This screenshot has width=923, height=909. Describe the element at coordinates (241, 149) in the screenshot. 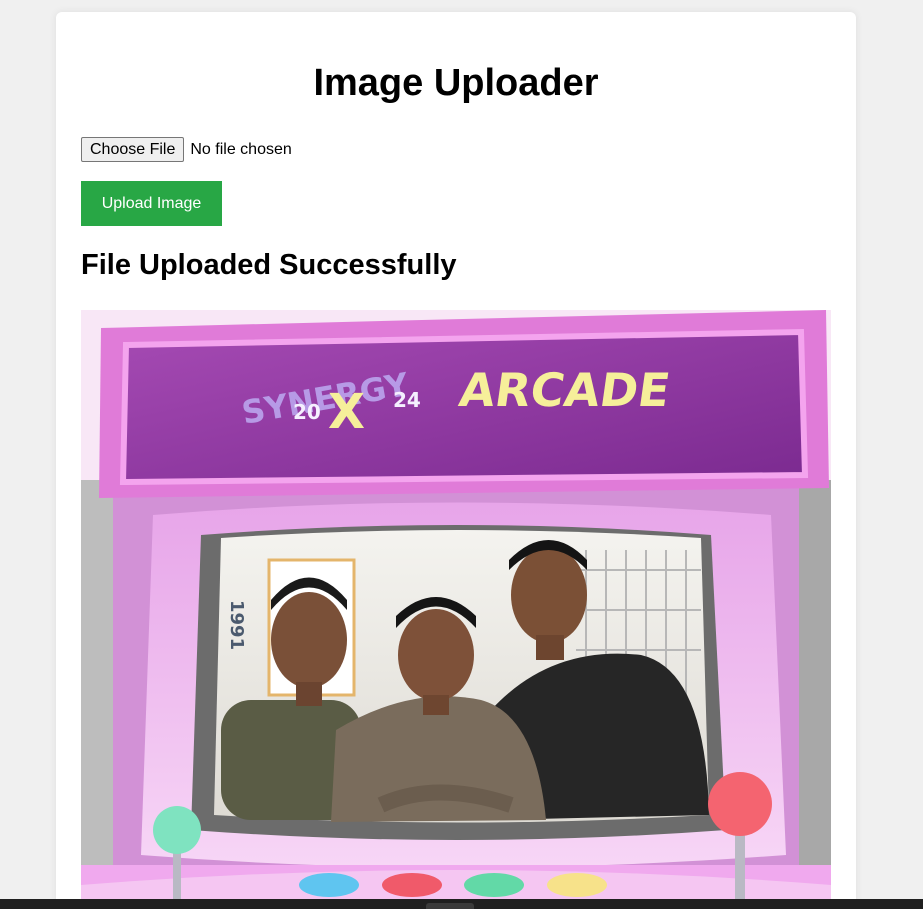

I see `file-status-text: No file chosen` at that location.